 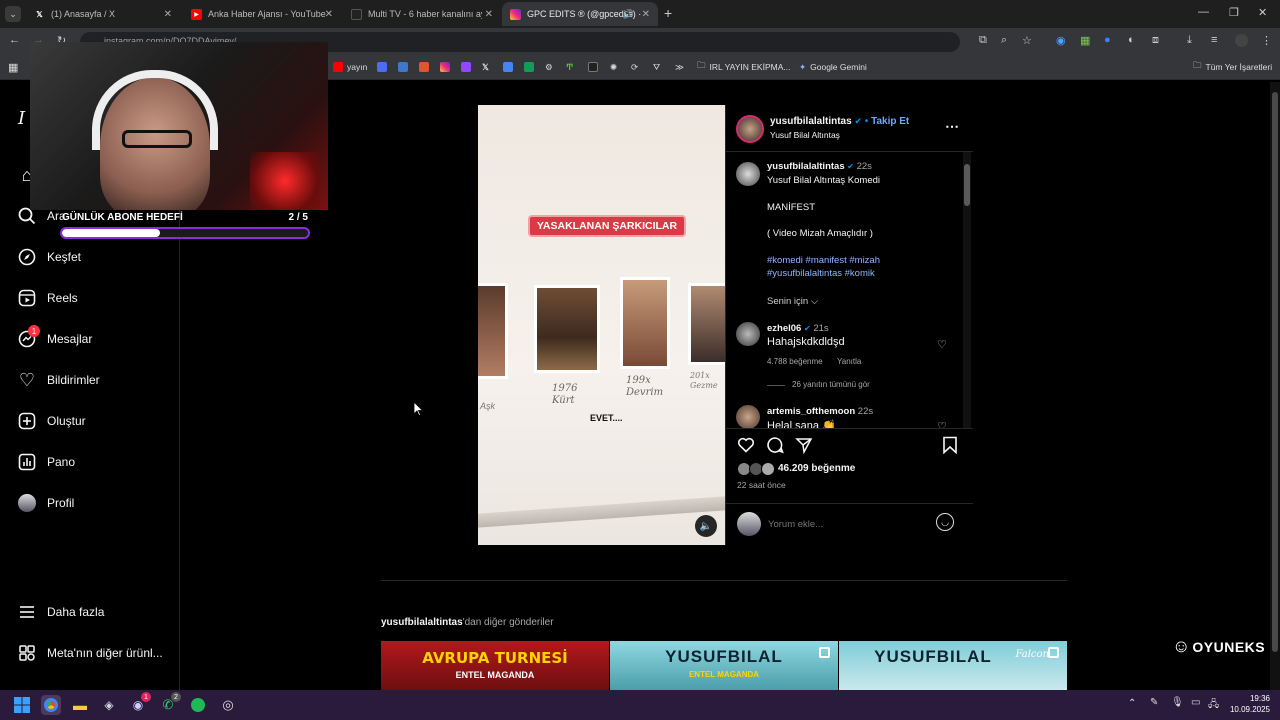 What do you see at coordinates (613, 67) in the screenshot?
I see `bookmark-icon: ✺` at bounding box center [613, 67].